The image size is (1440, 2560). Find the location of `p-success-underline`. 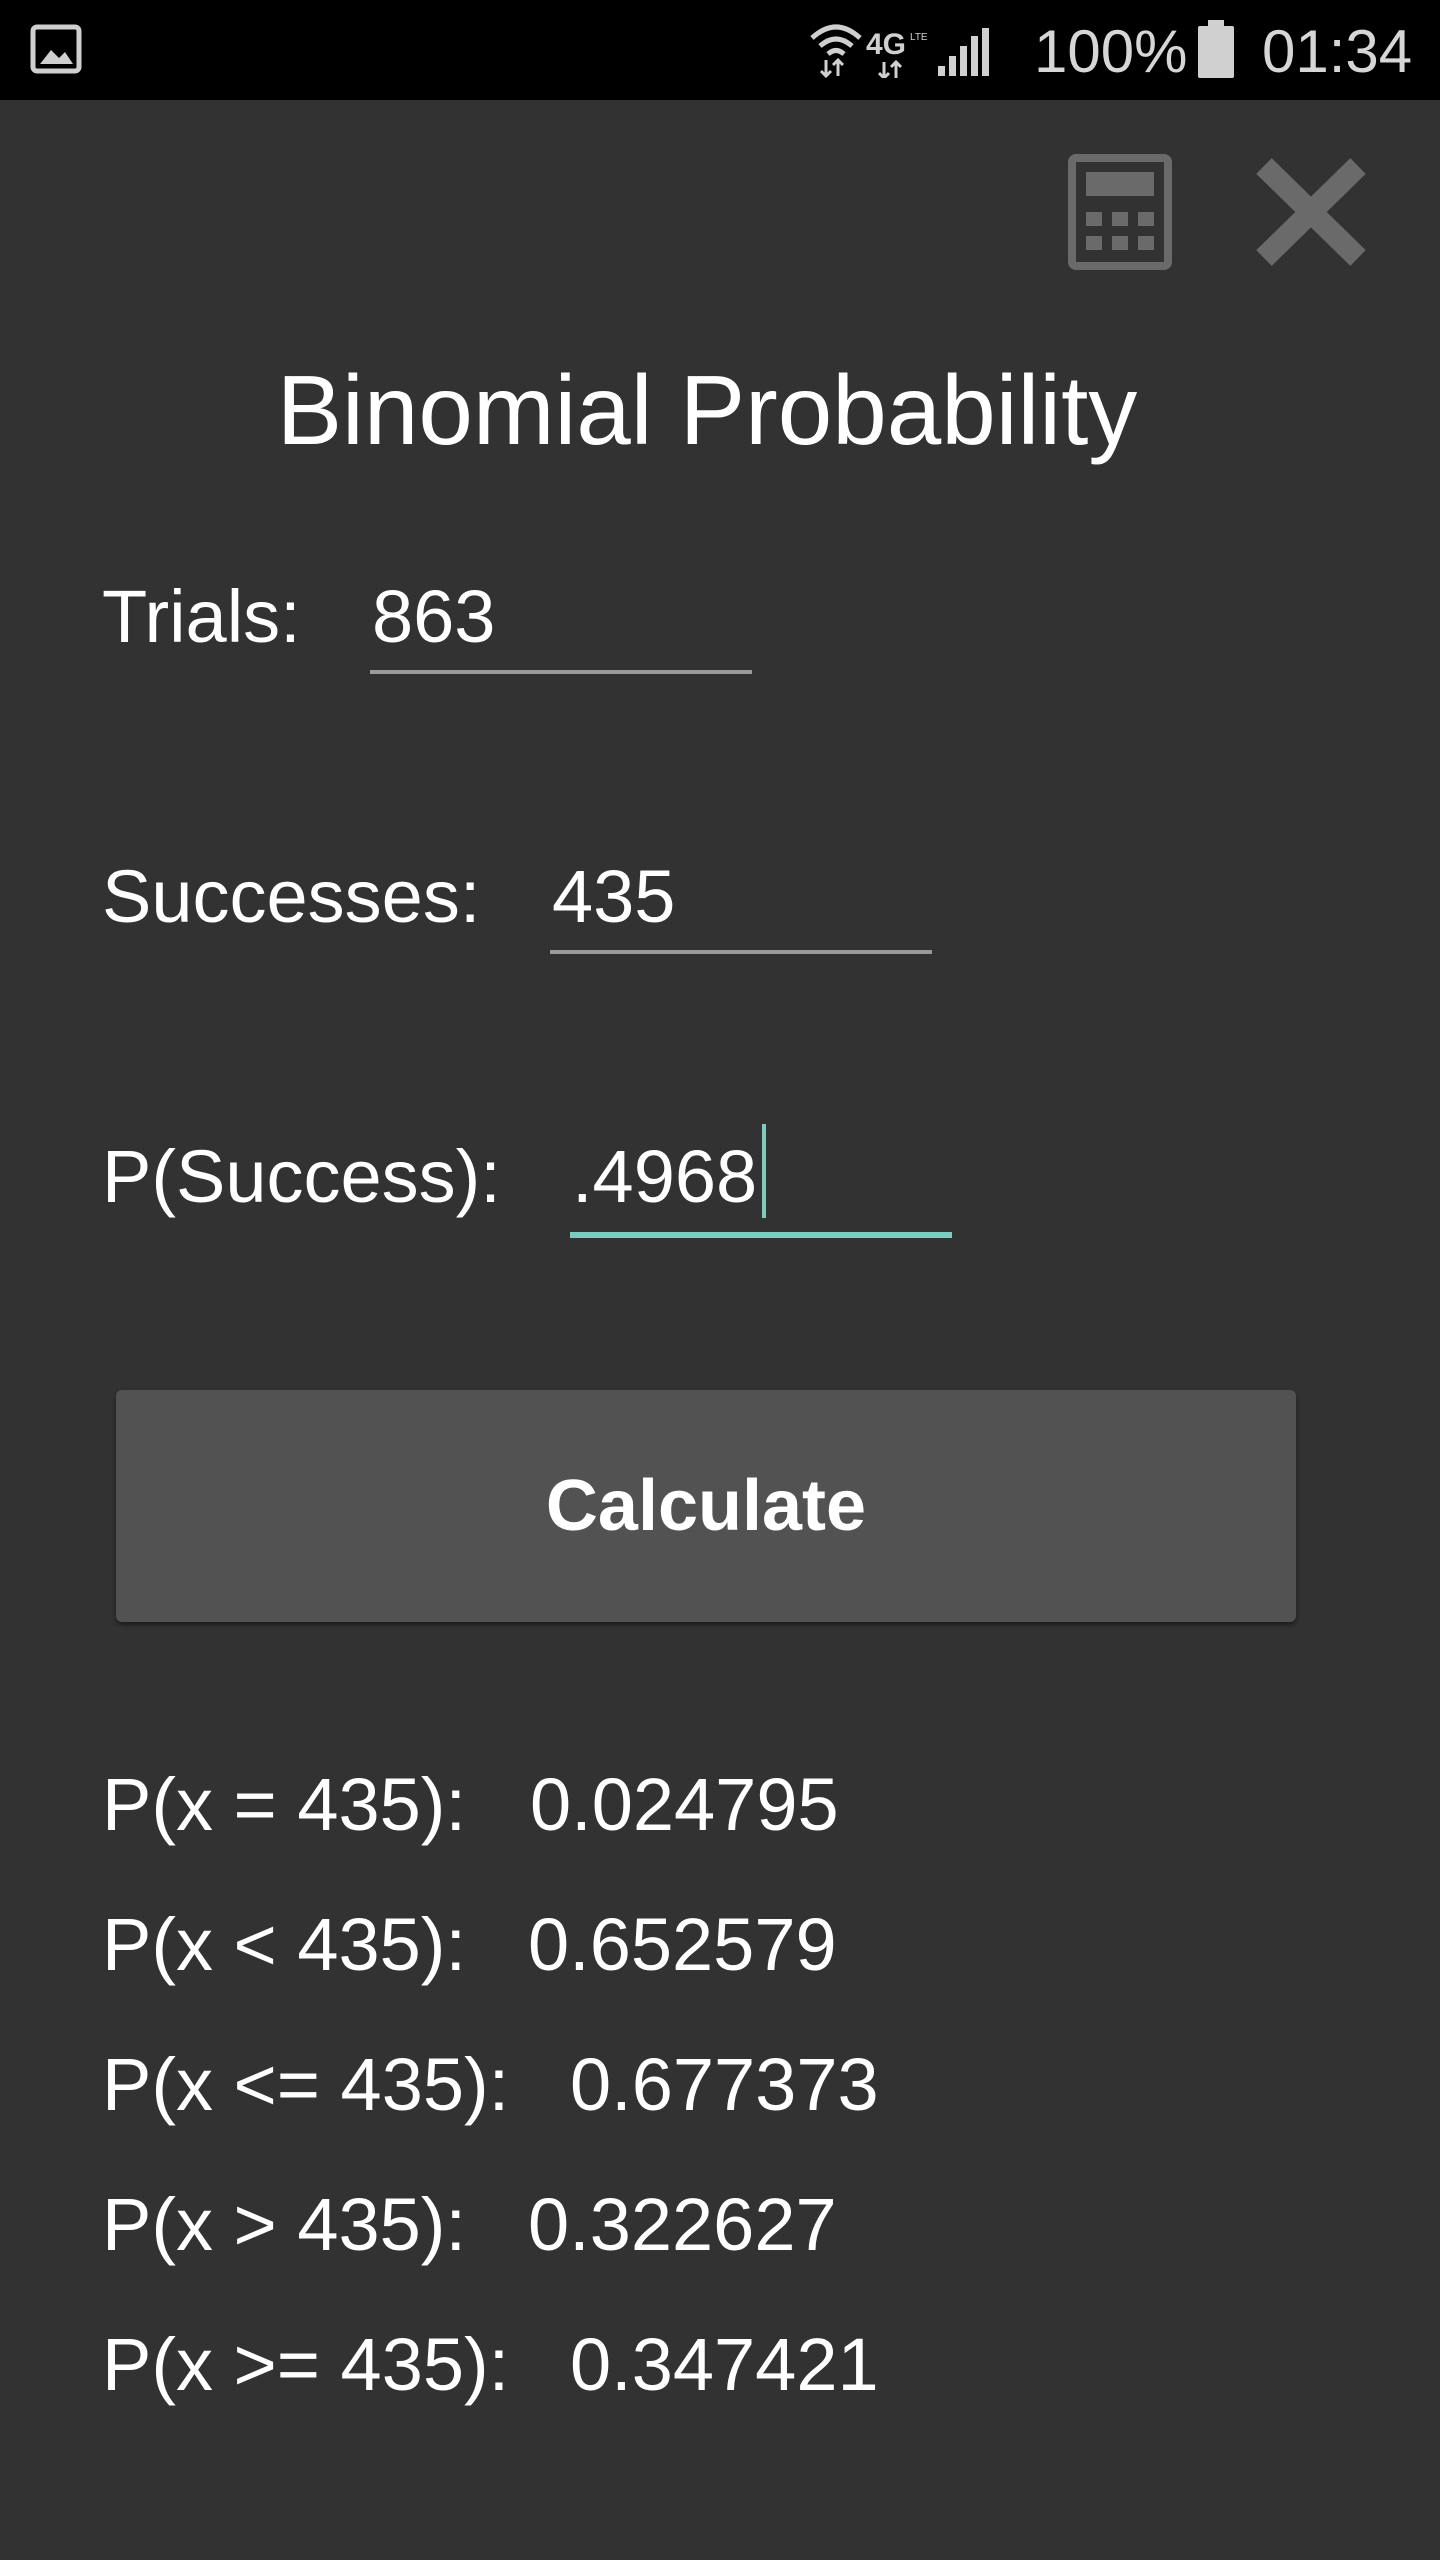

p-success-underline is located at coordinates (761, 1235).